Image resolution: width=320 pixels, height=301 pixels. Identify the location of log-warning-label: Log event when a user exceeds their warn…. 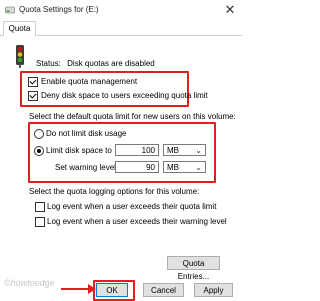
(137, 221).